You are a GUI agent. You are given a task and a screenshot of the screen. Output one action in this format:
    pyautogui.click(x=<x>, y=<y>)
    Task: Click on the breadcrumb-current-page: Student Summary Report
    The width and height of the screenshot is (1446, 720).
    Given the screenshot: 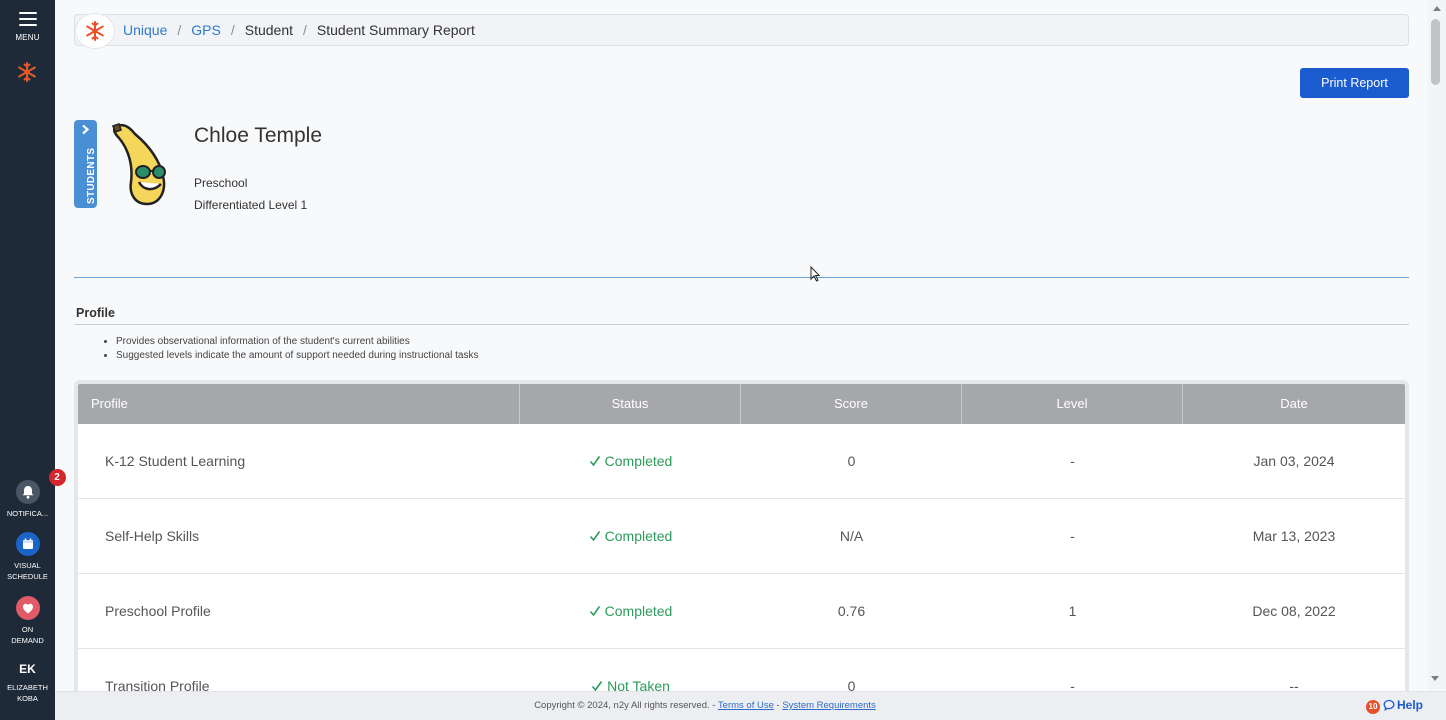 What is the action you would take?
    pyautogui.click(x=395, y=30)
    